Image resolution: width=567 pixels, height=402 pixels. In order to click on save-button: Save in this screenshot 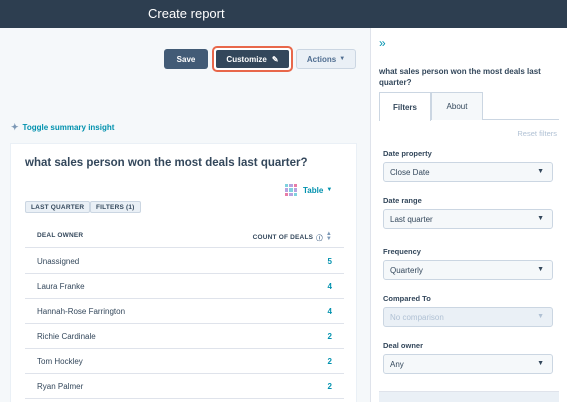, I will do `click(186, 59)`.